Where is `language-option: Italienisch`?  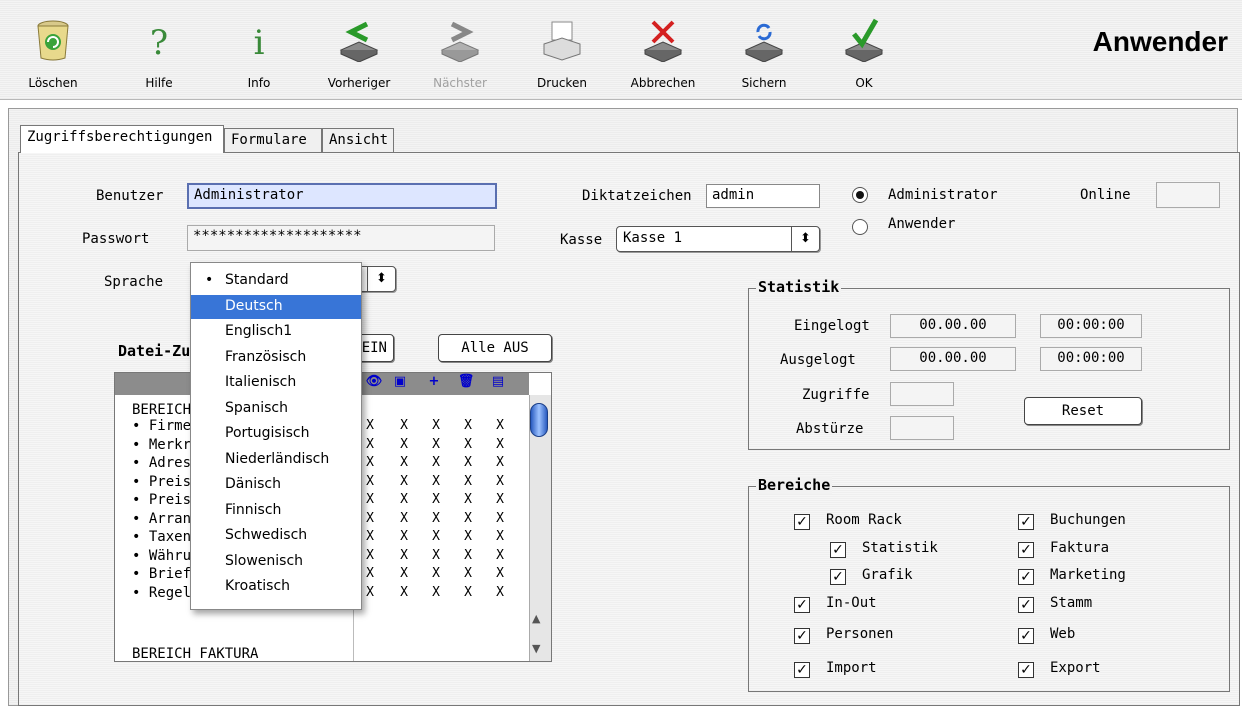
language-option: Italienisch is located at coordinates (276, 383).